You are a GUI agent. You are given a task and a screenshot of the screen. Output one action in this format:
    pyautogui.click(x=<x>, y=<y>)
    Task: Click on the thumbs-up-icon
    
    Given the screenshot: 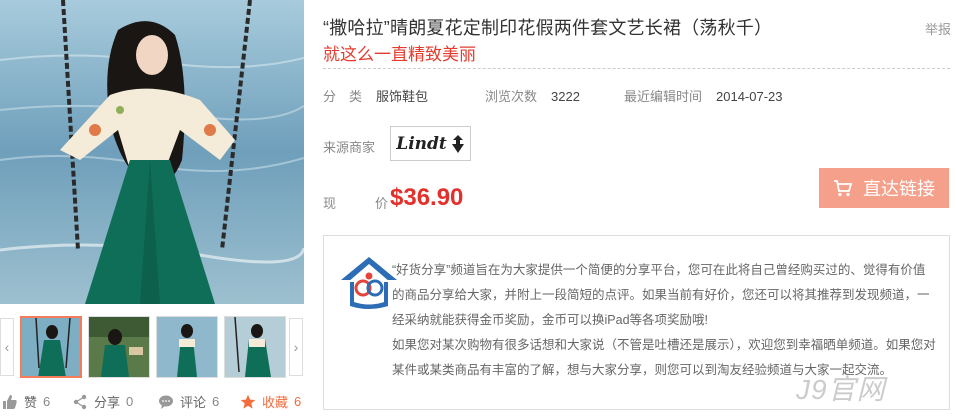 What is the action you would take?
    pyautogui.click(x=10, y=401)
    